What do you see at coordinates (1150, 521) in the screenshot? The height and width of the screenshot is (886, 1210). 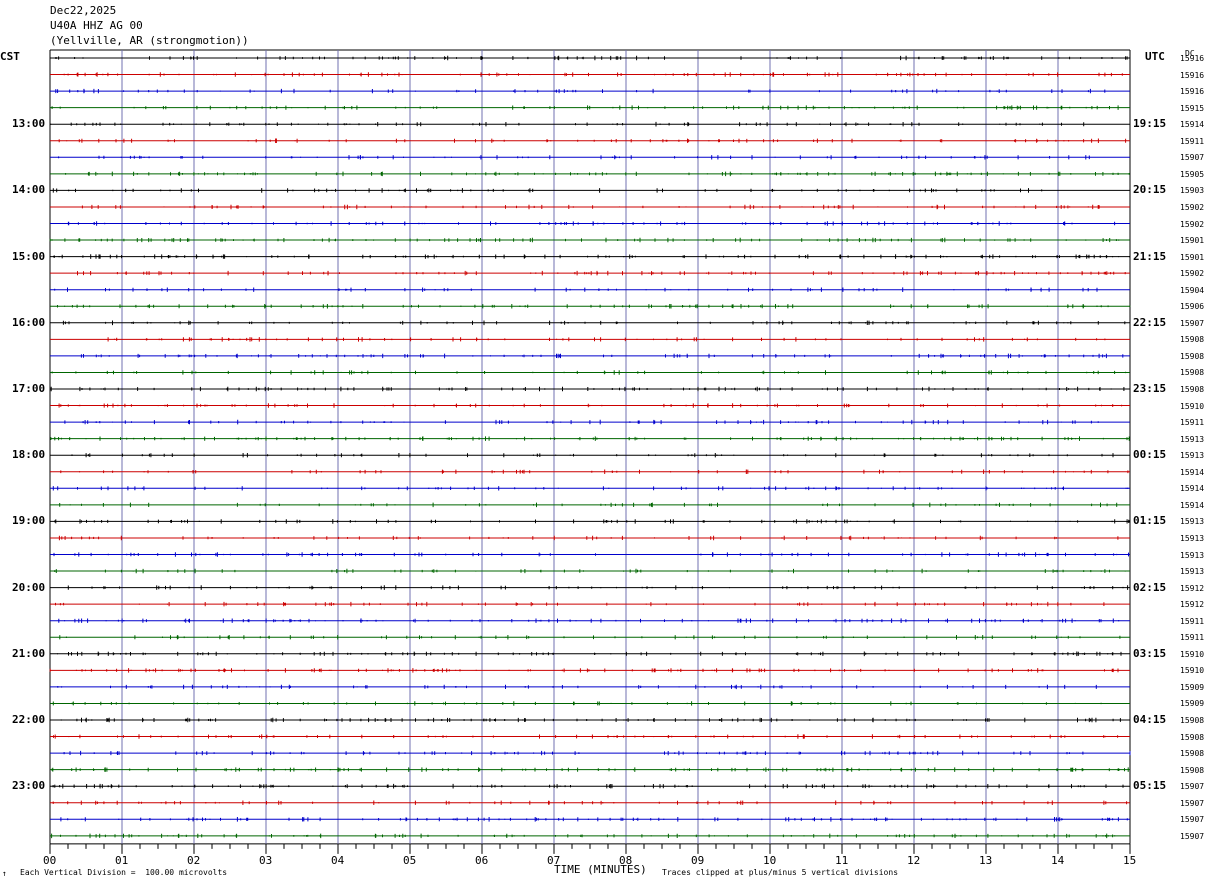 I see `right-hour-label: 01:15` at bounding box center [1150, 521].